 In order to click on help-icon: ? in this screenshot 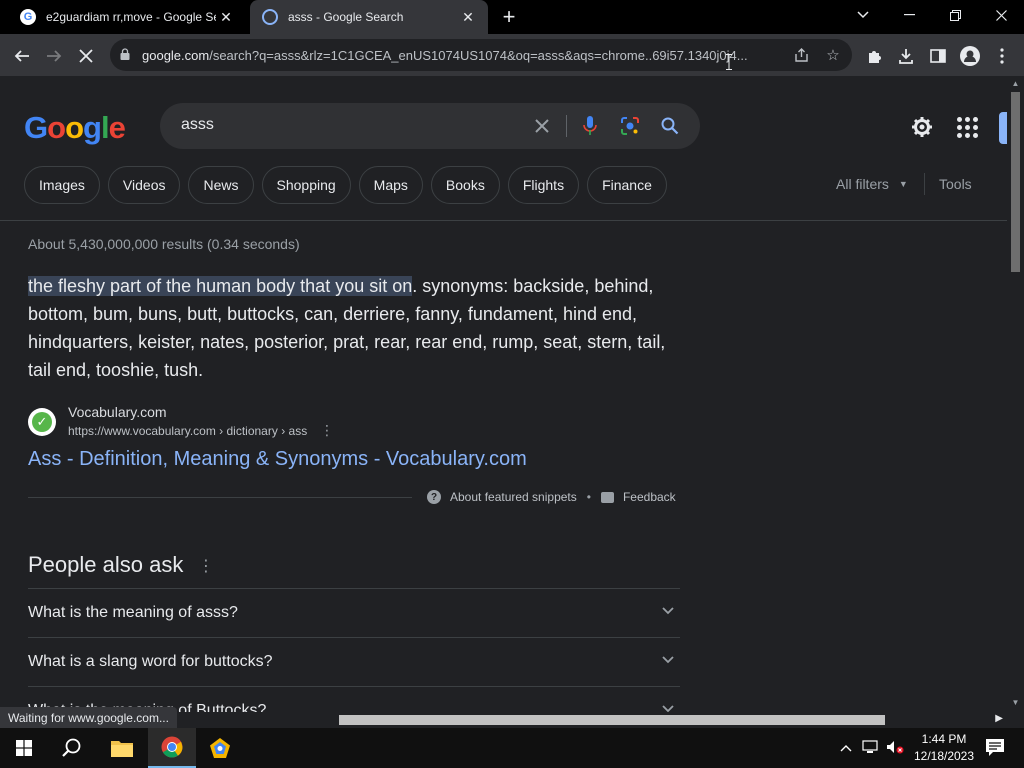, I will do `click(434, 497)`.